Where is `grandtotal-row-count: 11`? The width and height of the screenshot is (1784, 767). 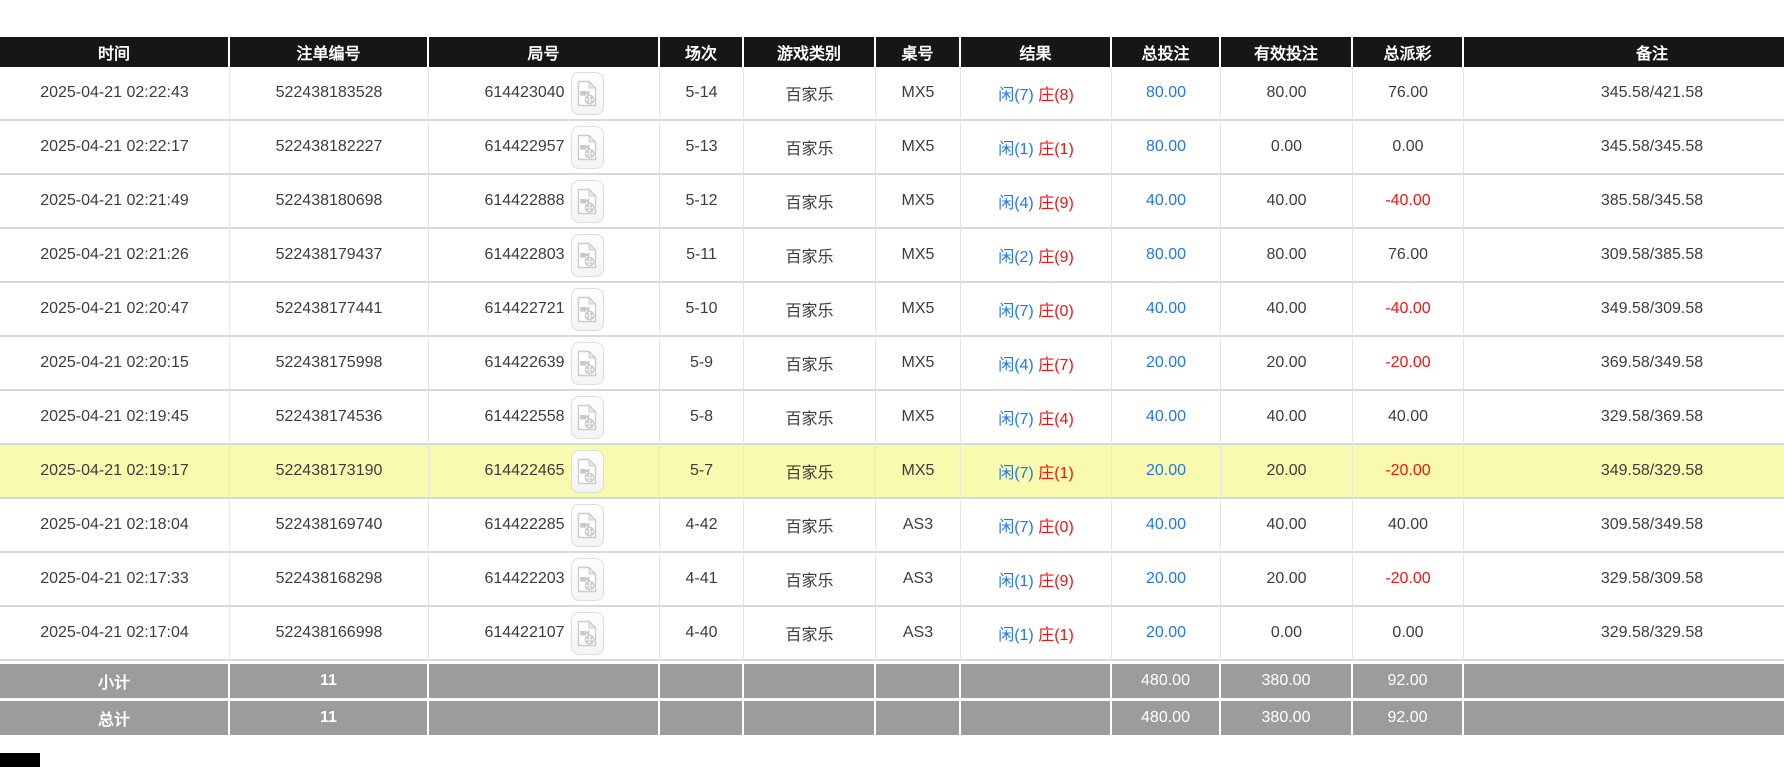 grandtotal-row-count: 11 is located at coordinates (329, 716).